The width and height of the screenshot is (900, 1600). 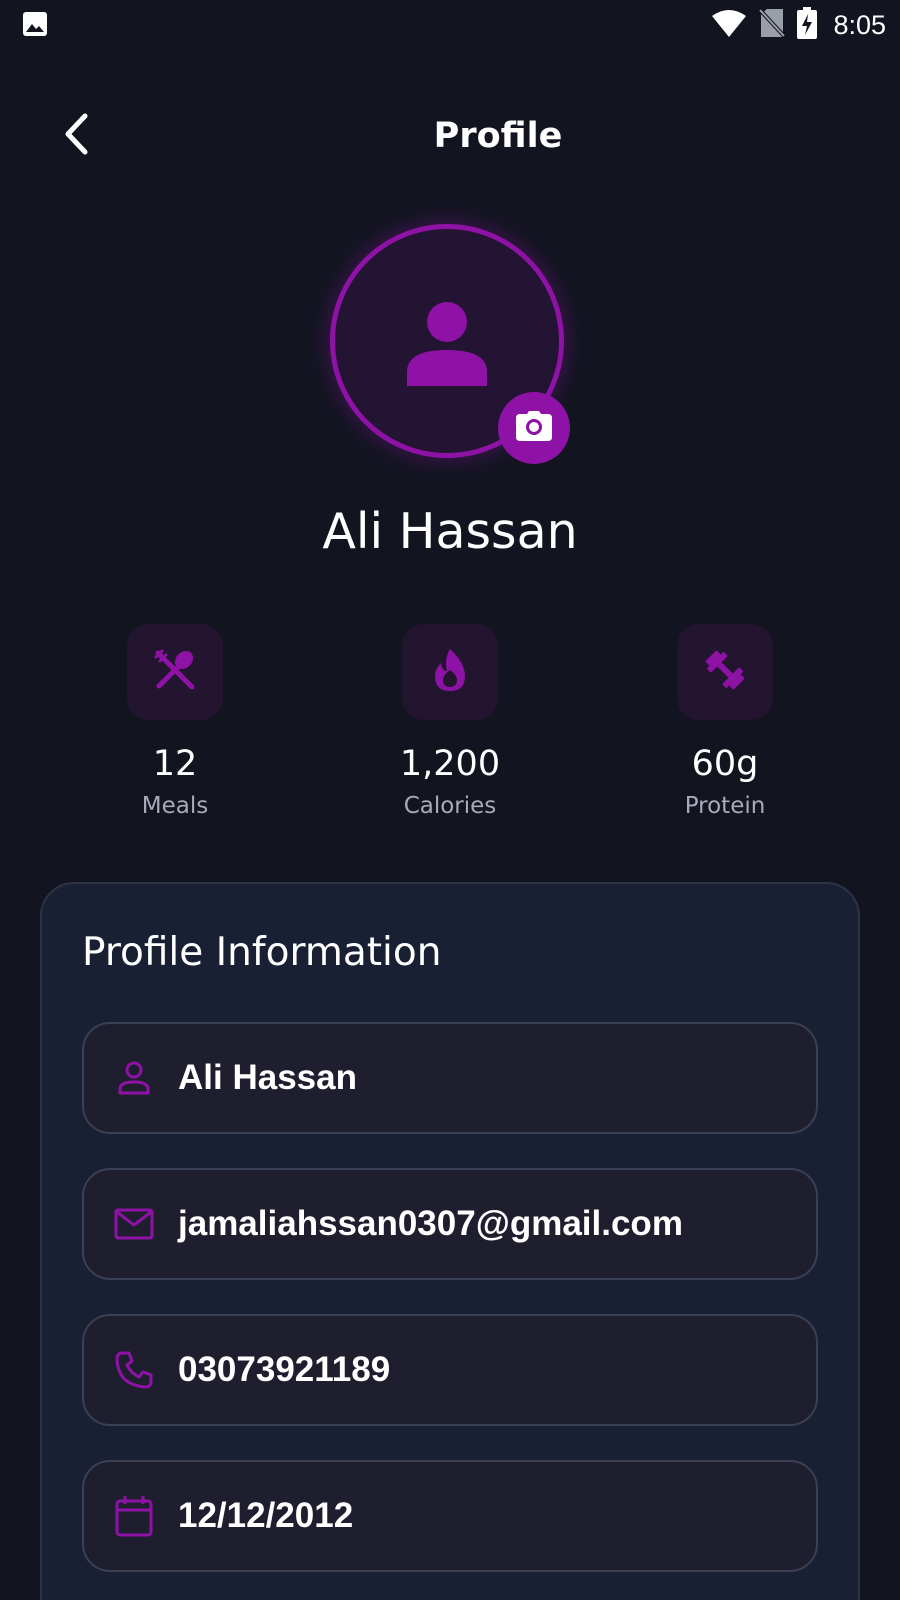 I want to click on change-photo-button, so click(x=534, y=428).